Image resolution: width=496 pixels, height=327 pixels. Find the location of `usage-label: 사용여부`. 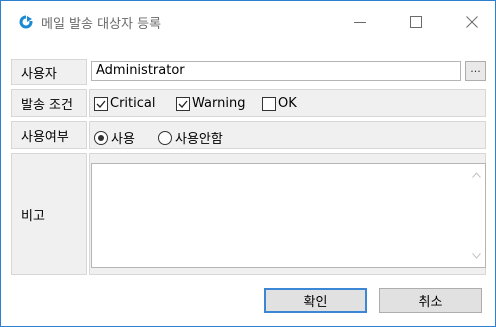

usage-label: 사용여부 is located at coordinates (49, 135).